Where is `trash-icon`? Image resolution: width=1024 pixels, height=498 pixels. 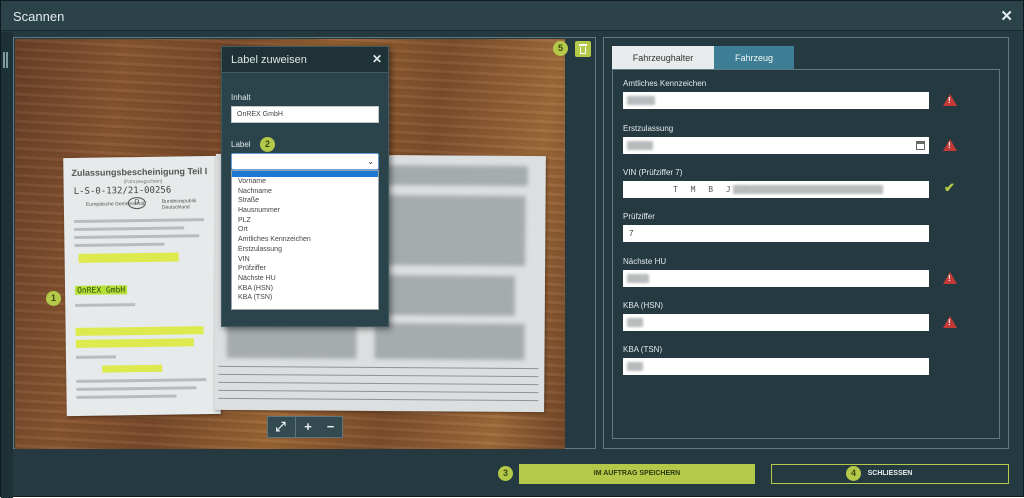
trash-icon is located at coordinates (583, 45).